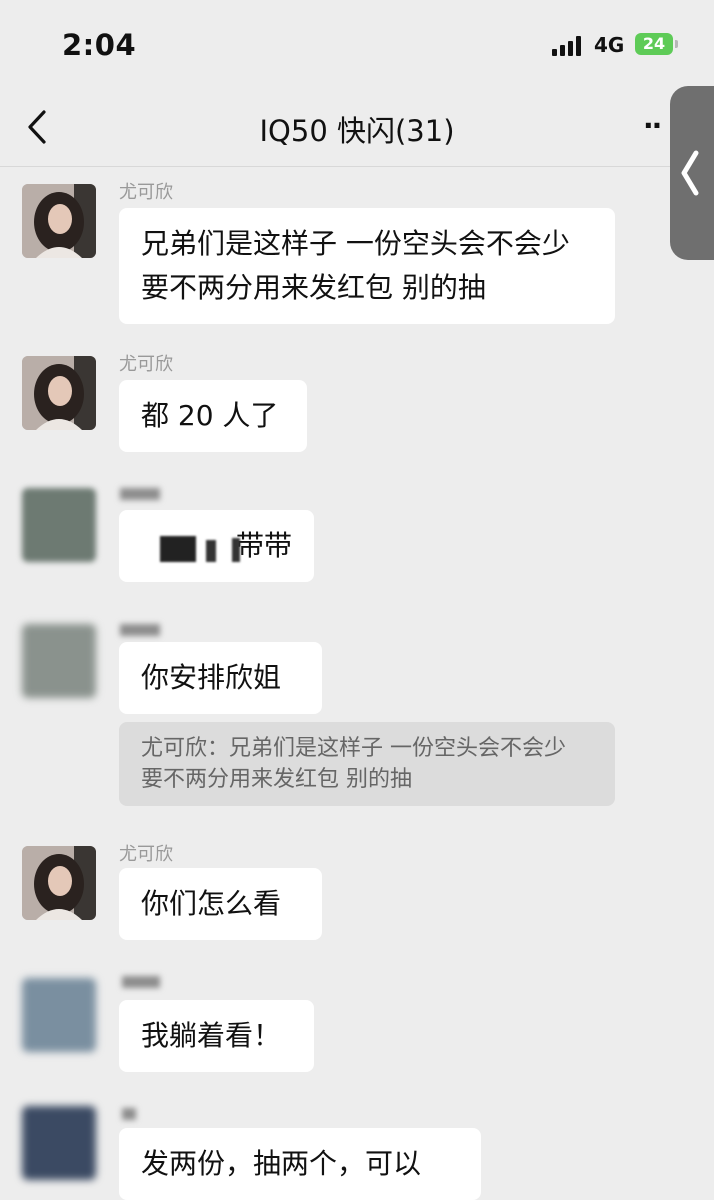  I want to click on message-bubble: 都 20 人了, so click(213, 416).